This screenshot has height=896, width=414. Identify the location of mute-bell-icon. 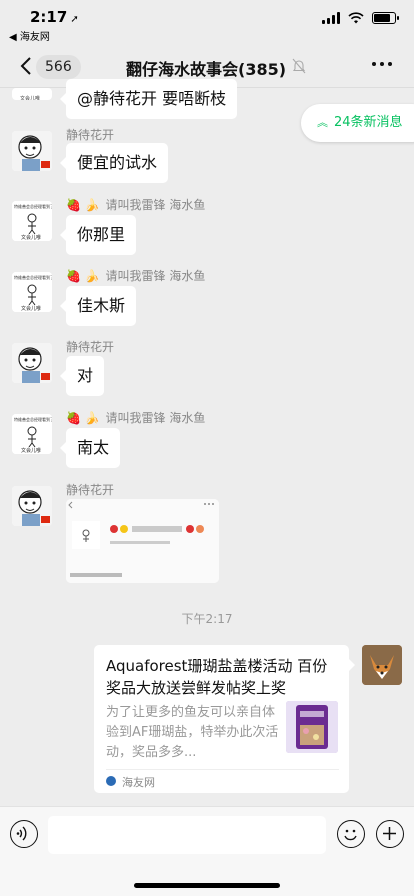
(299, 66).